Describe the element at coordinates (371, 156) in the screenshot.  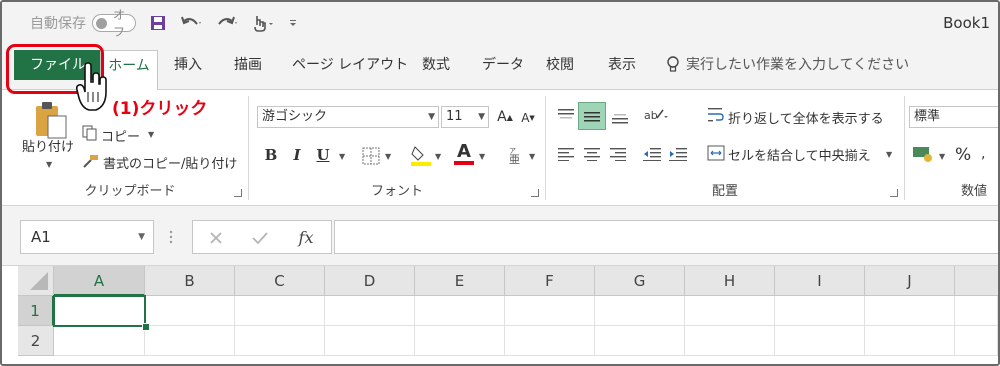
I see `border-icon` at that location.